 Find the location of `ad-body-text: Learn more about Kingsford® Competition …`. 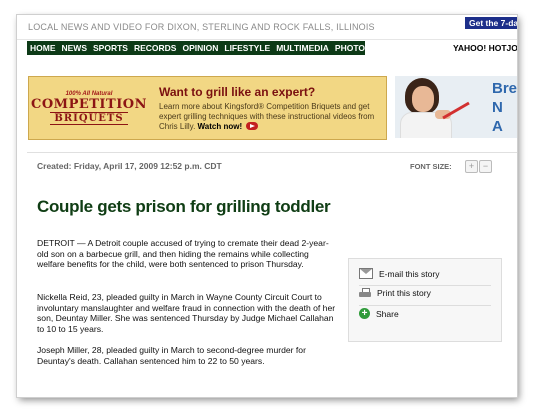

ad-body-text: Learn more about Kingsford® Competition … is located at coordinates (267, 116).